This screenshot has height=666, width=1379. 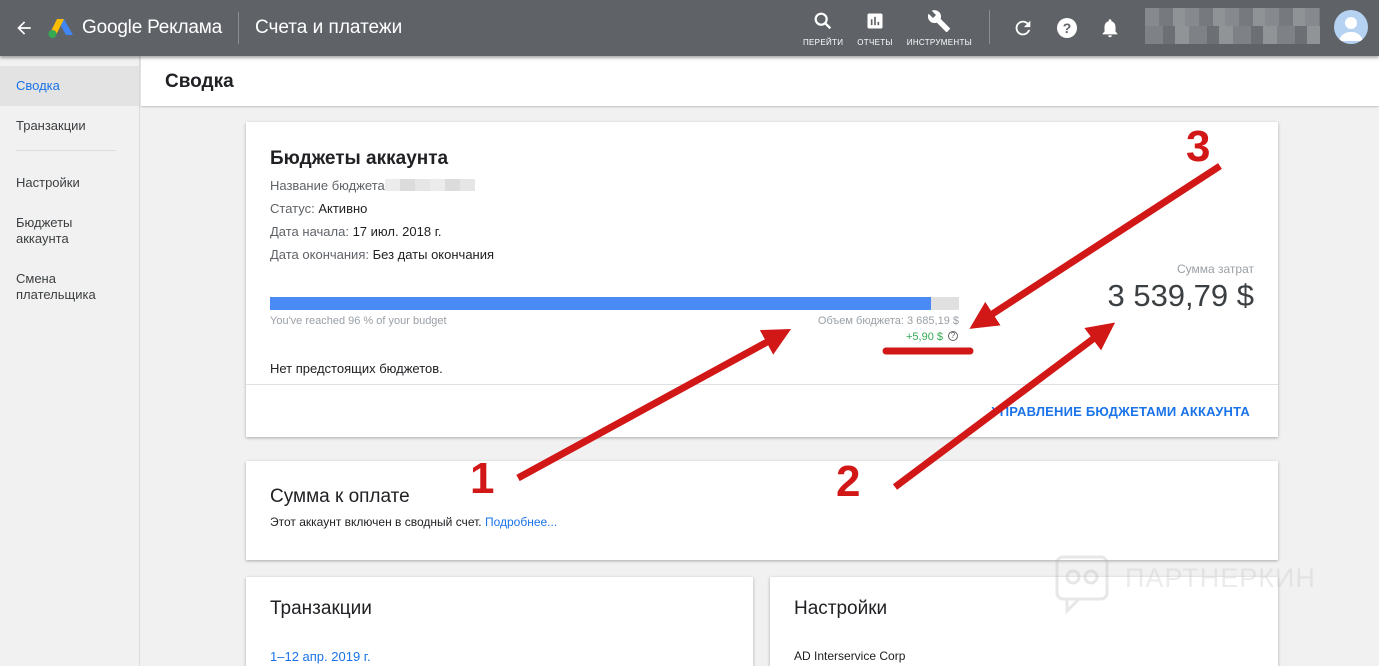 I want to click on status-row: Статус: Активно, so click(x=318, y=208).